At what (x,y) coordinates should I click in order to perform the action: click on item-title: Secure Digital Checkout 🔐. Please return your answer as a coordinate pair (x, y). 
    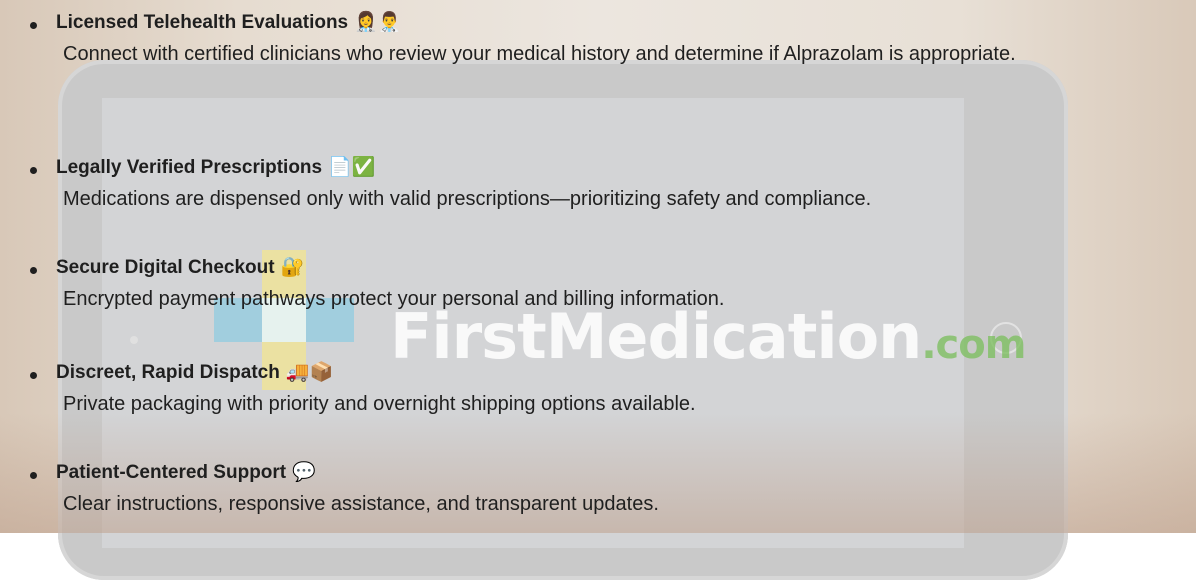
    Looking at the image, I should click on (180, 267).